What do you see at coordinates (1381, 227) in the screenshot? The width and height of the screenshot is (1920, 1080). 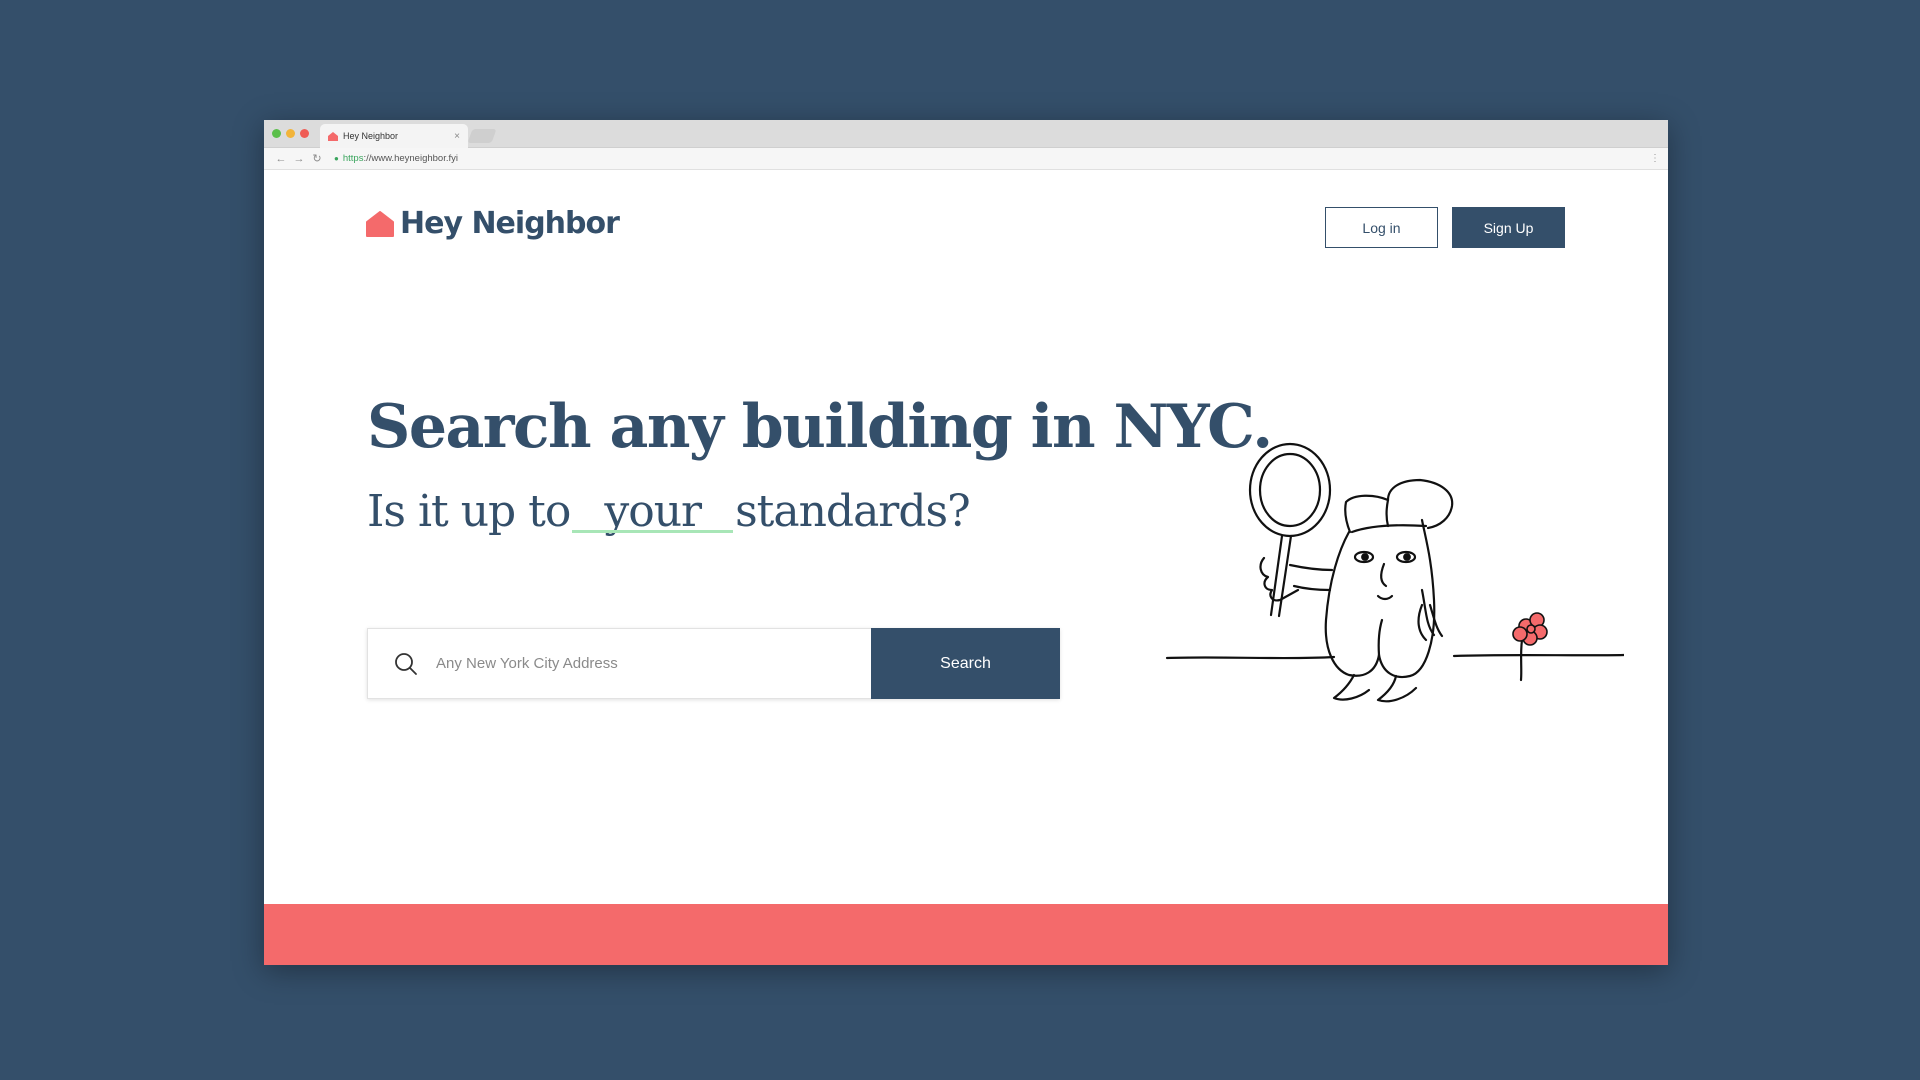 I see `login-button: Log in` at bounding box center [1381, 227].